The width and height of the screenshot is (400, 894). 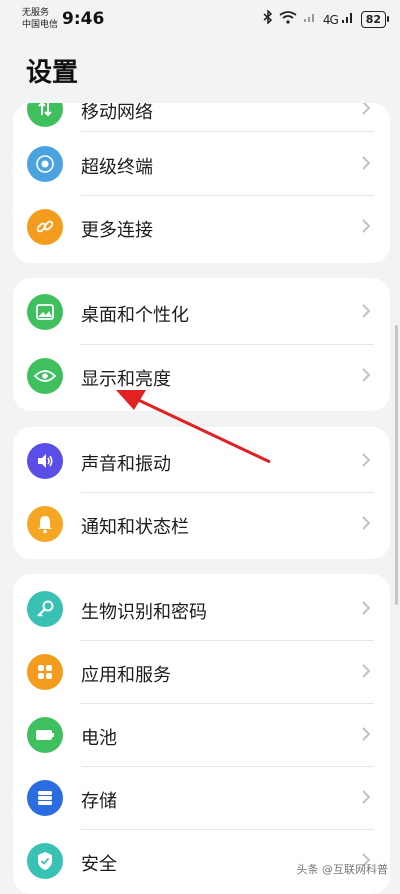 I want to click on storage-icon, so click(x=45, y=798).